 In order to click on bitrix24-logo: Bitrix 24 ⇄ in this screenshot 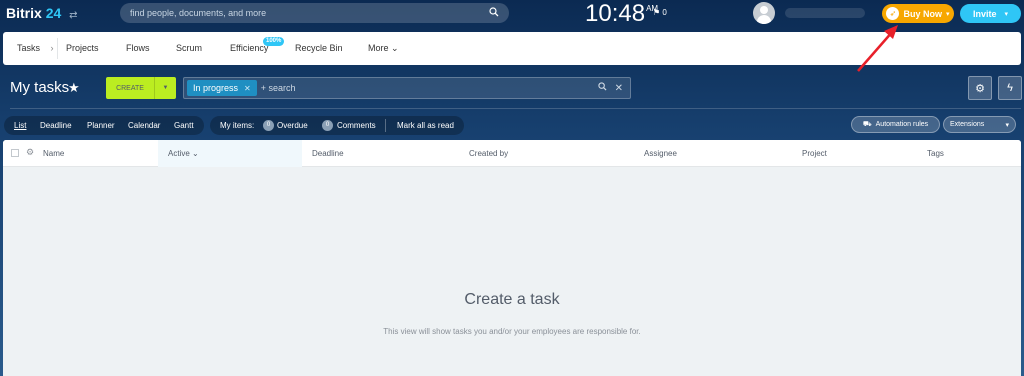, I will do `click(42, 13)`.